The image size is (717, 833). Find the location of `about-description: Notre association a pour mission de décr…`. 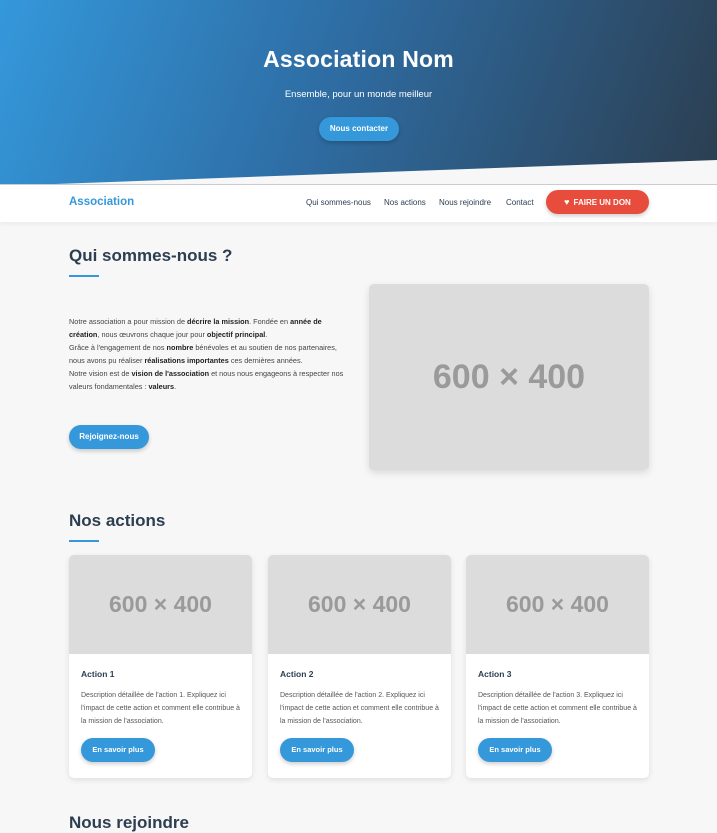

about-description: Notre association a pour mission de décr… is located at coordinates (207, 354).